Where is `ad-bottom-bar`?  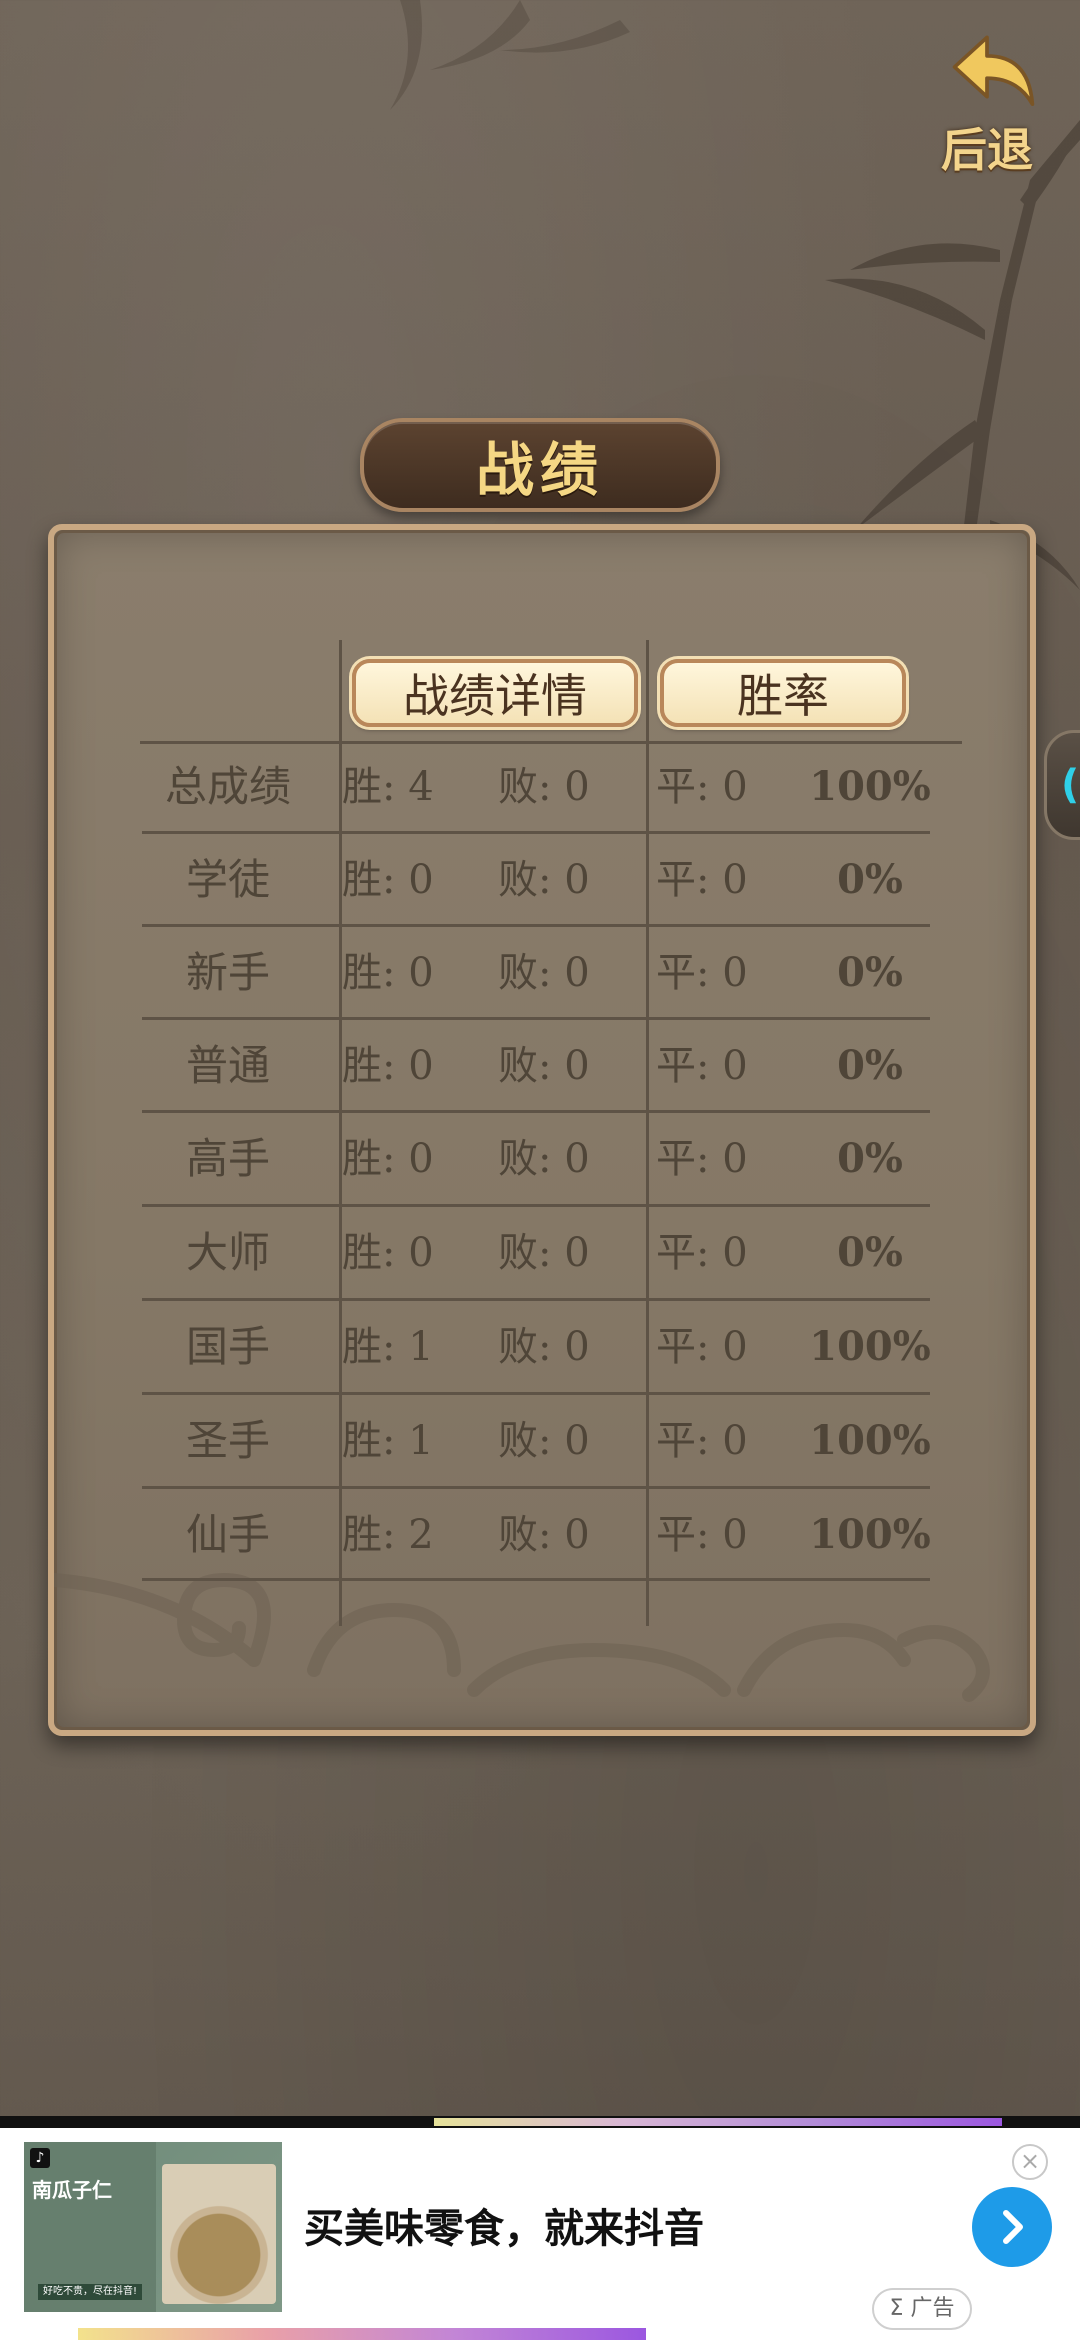
ad-bottom-bar is located at coordinates (362, 2334).